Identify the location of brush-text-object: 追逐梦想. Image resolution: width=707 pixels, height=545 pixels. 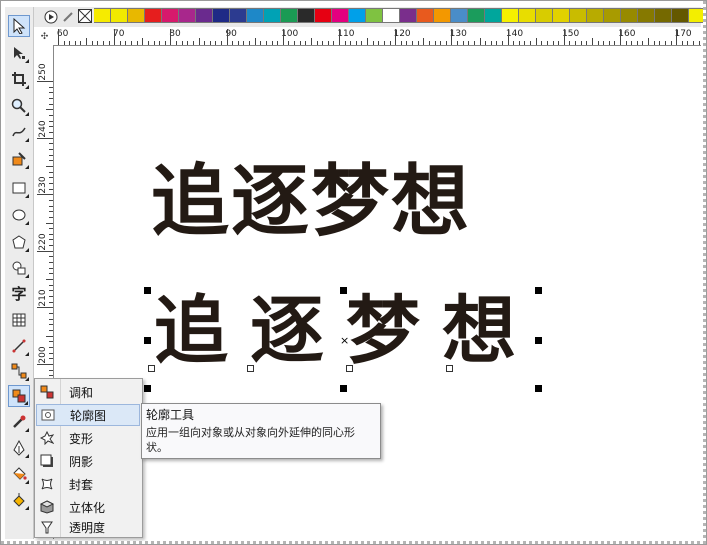
(335, 331).